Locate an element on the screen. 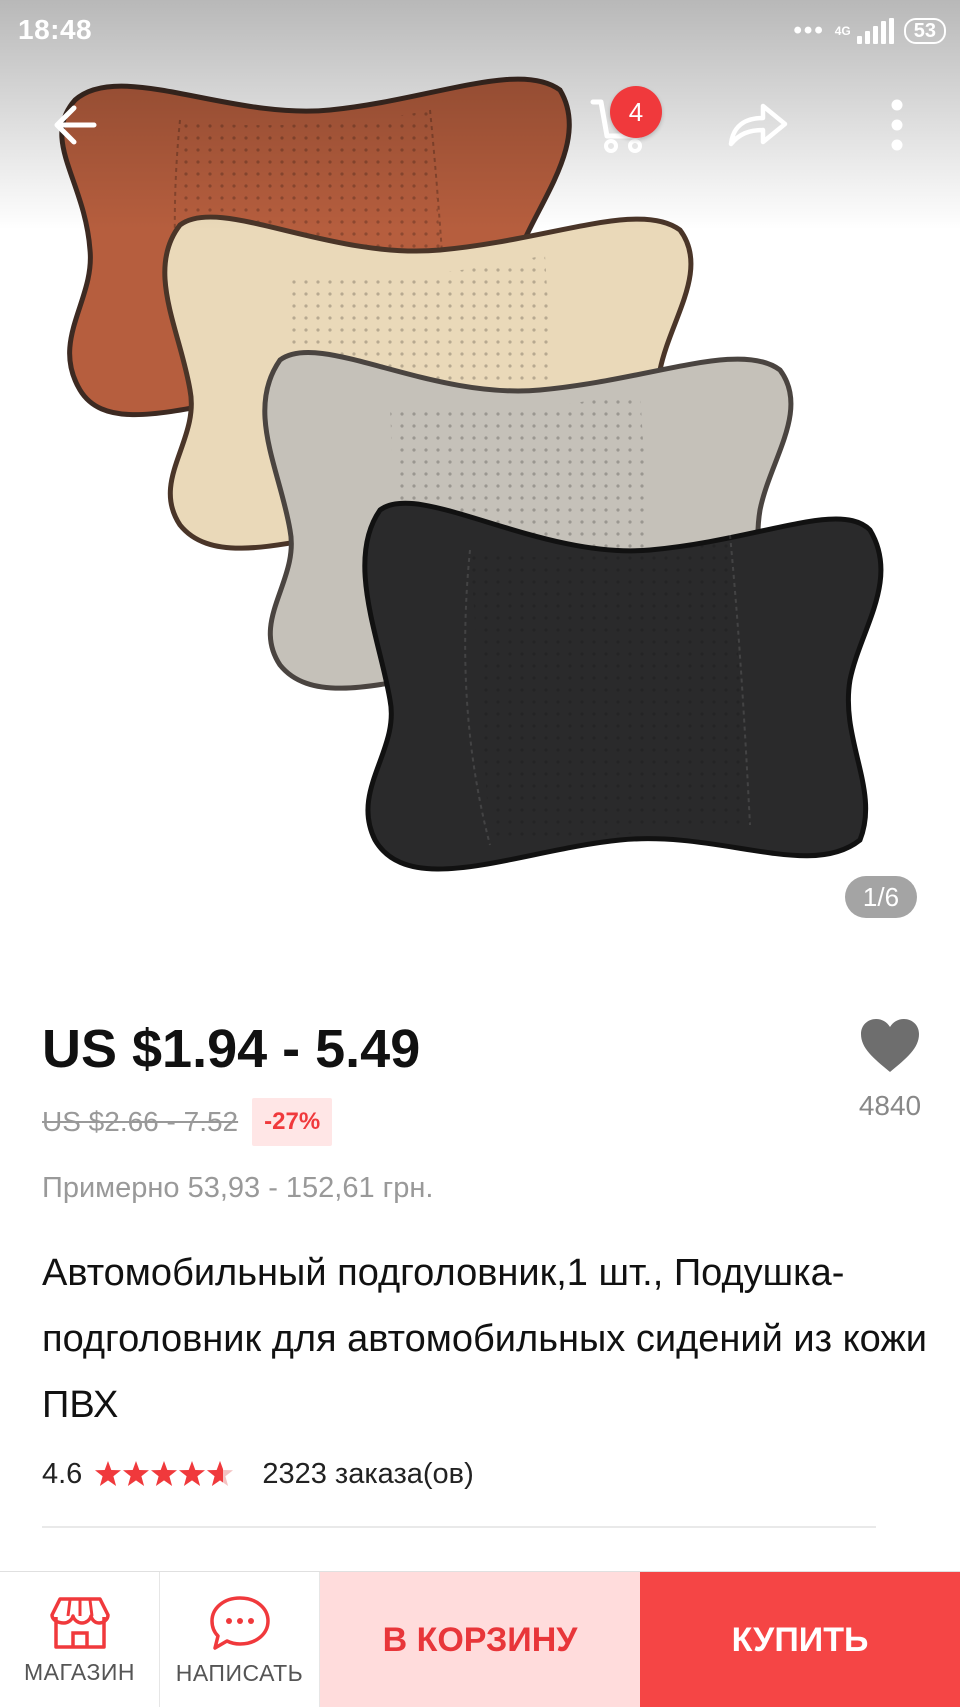 This screenshot has width=960, height=1707. store-label: МАГАЗИН is located at coordinates (79, 1671).